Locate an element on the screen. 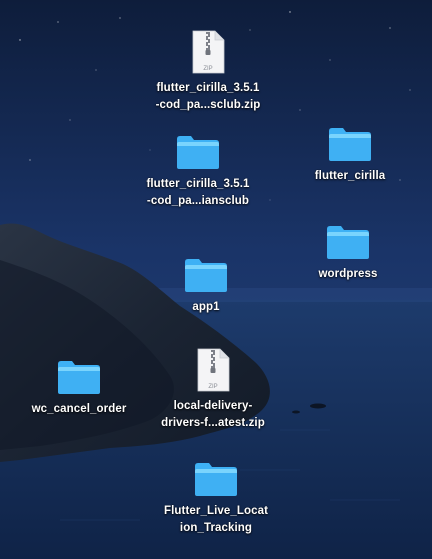 The image size is (432, 559). desktop-icon-folder: flutter_cirilla_3.5.1 -cod_pa...iansclub is located at coordinates (198, 172).